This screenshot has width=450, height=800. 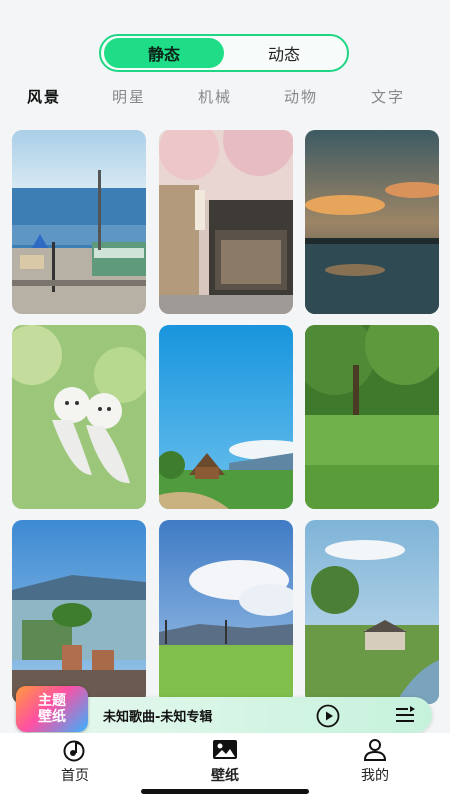 What do you see at coordinates (164, 53) in the screenshot?
I see `static-tab: 静态` at bounding box center [164, 53].